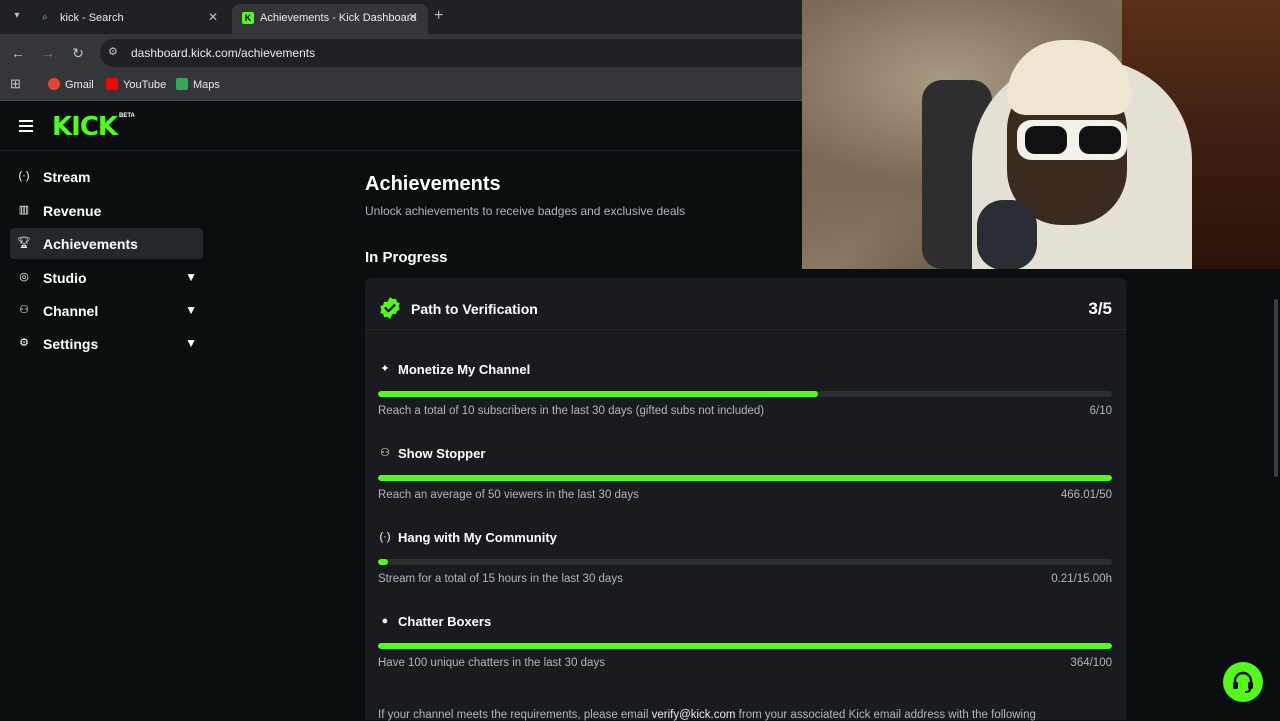 This screenshot has width=1280, height=721. What do you see at coordinates (71, 344) in the screenshot?
I see `sidebar-item-label: Settings` at bounding box center [71, 344].